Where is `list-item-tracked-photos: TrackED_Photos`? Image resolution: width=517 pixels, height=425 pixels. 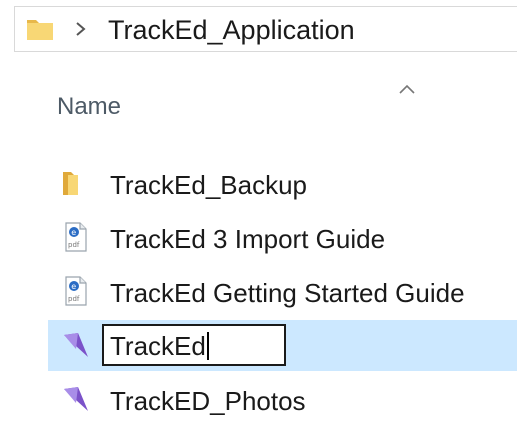 list-item-tracked-photos: TrackED_Photos is located at coordinates (282, 399).